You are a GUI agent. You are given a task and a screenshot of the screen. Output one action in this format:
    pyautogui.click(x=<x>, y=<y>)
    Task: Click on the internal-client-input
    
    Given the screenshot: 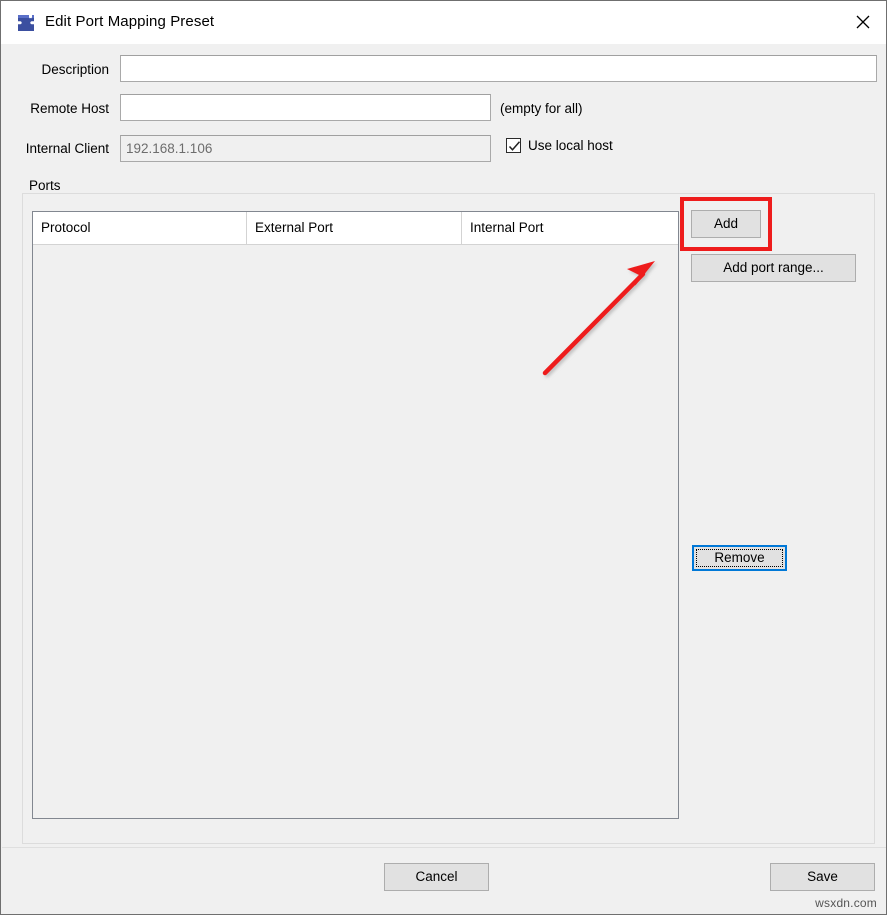 What is the action you would take?
    pyautogui.click(x=305, y=148)
    